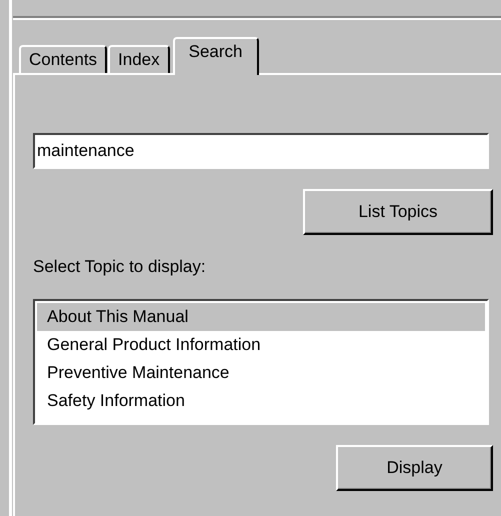 The width and height of the screenshot is (501, 516). Describe the element at coordinates (261, 151) in the screenshot. I see `search-field: maintenance` at that location.